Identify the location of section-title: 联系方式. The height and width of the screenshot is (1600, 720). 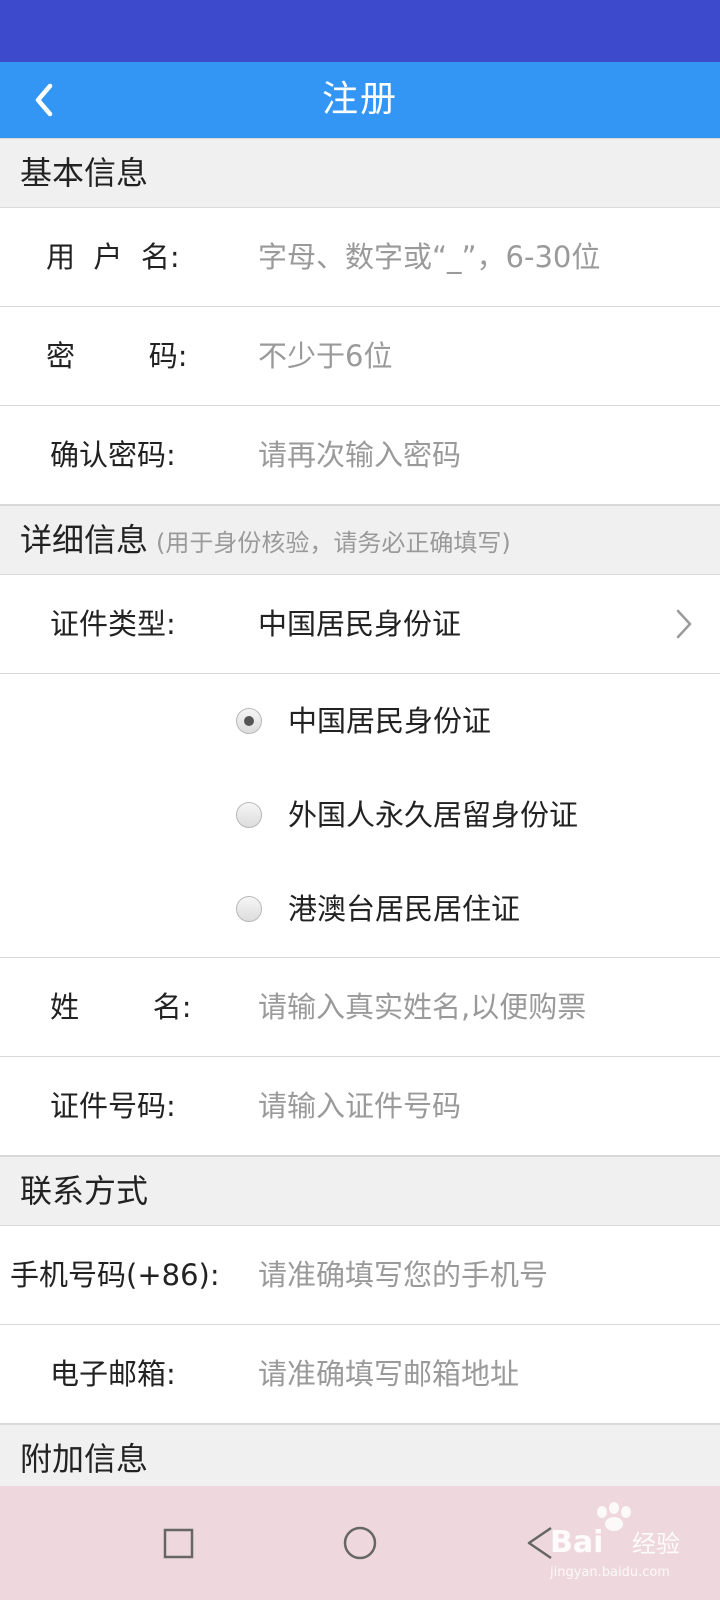
(84, 1191).